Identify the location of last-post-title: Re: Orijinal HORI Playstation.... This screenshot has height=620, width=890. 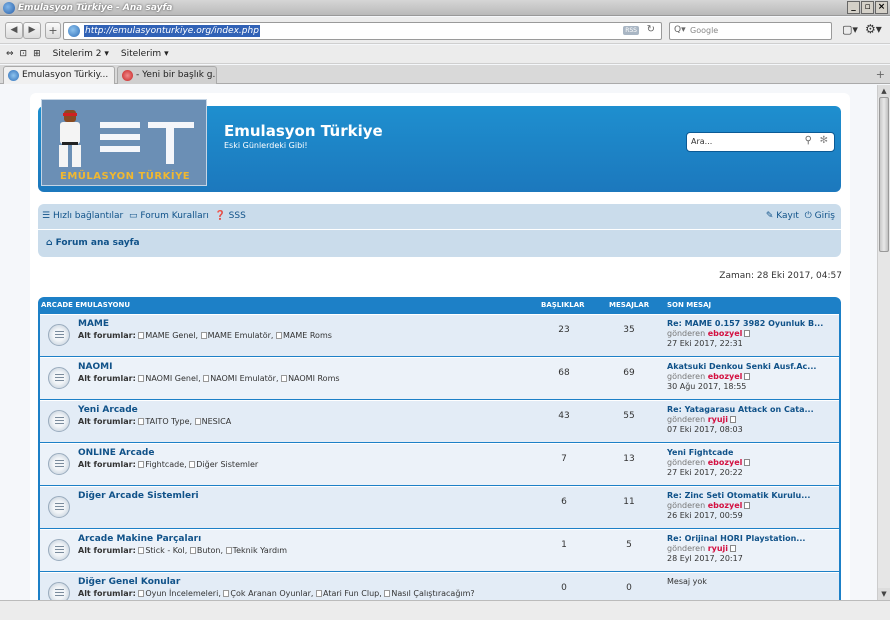
(736, 539).